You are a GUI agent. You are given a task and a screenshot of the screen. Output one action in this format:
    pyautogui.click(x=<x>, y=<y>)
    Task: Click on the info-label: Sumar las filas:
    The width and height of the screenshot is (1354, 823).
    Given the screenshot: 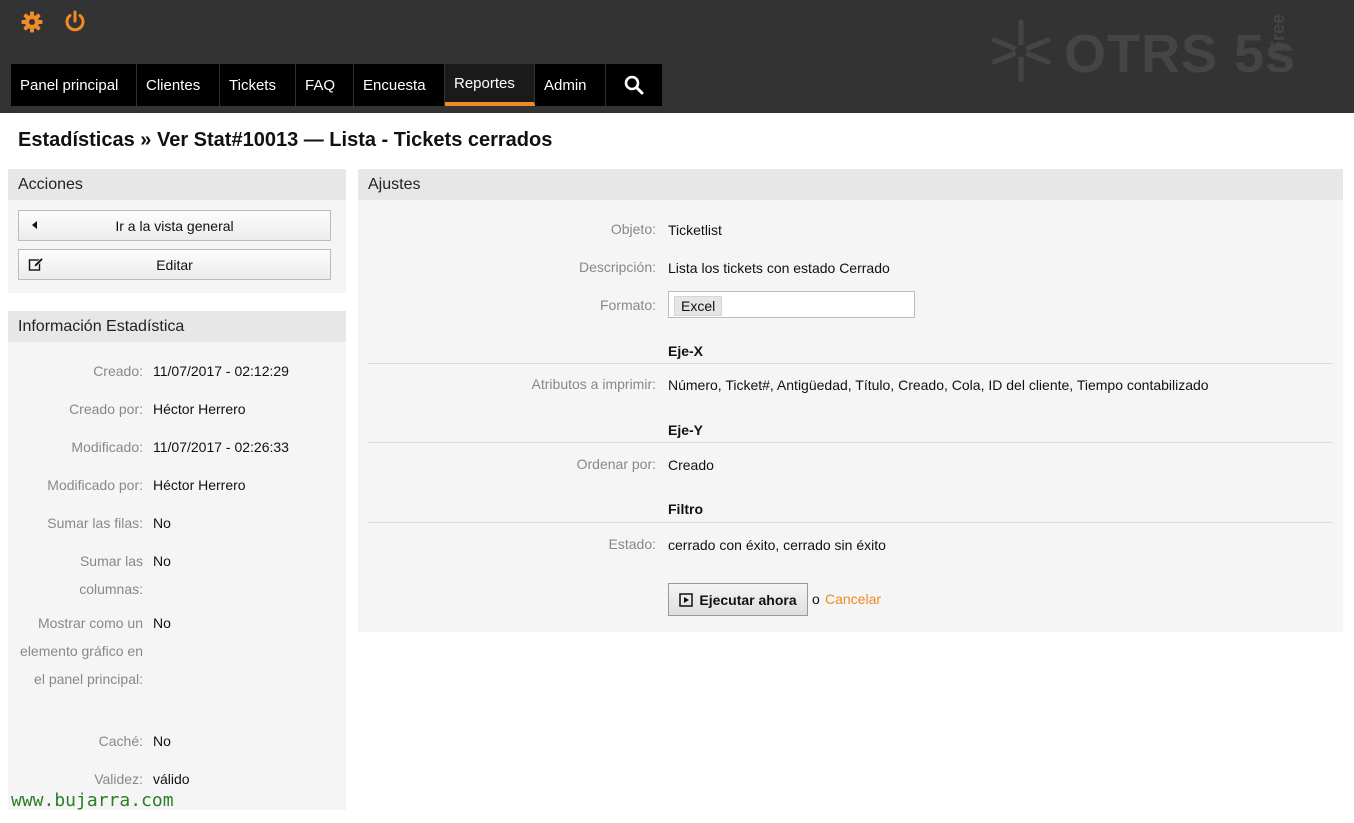 What is the action you would take?
    pyautogui.click(x=95, y=523)
    